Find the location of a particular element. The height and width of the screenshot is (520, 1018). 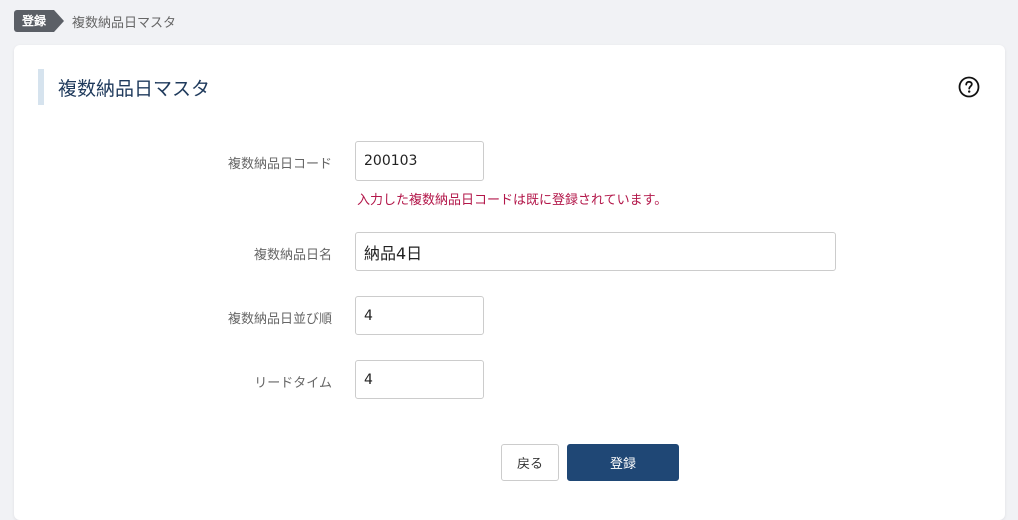

help-icon is located at coordinates (969, 87).